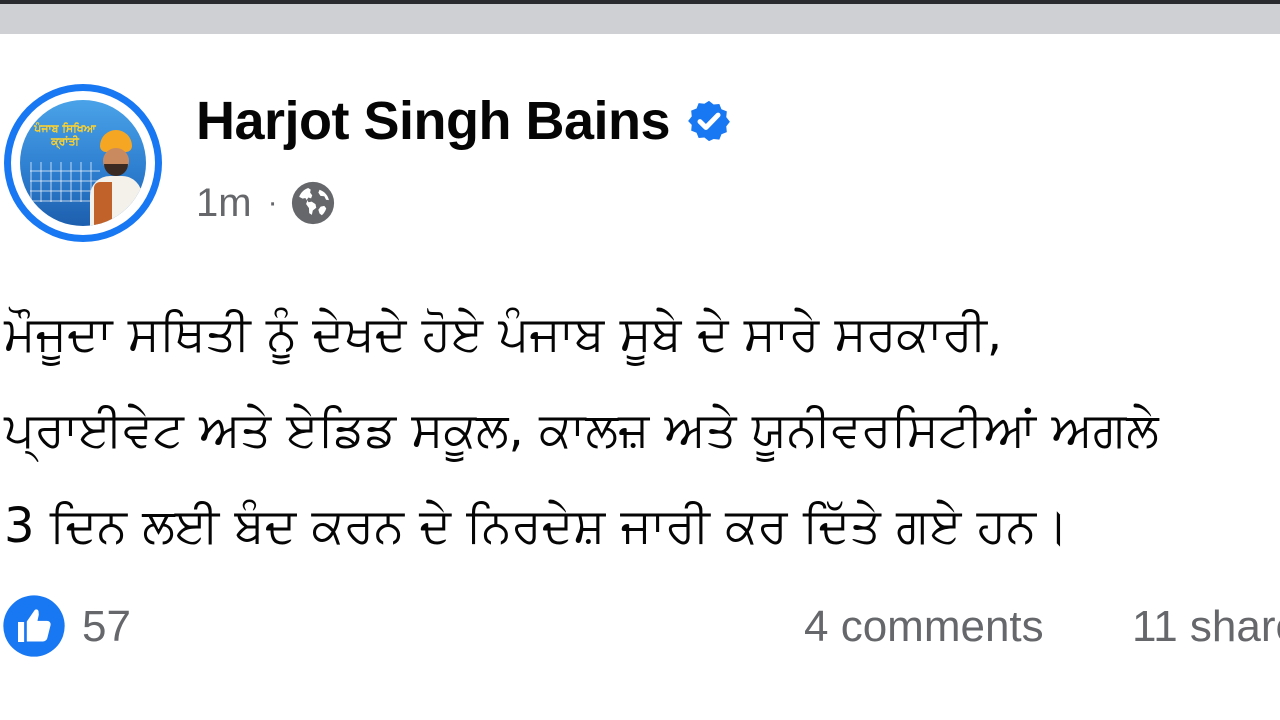 The image size is (1280, 720). I want to click on shares-count: 11 shares, so click(1206, 627).